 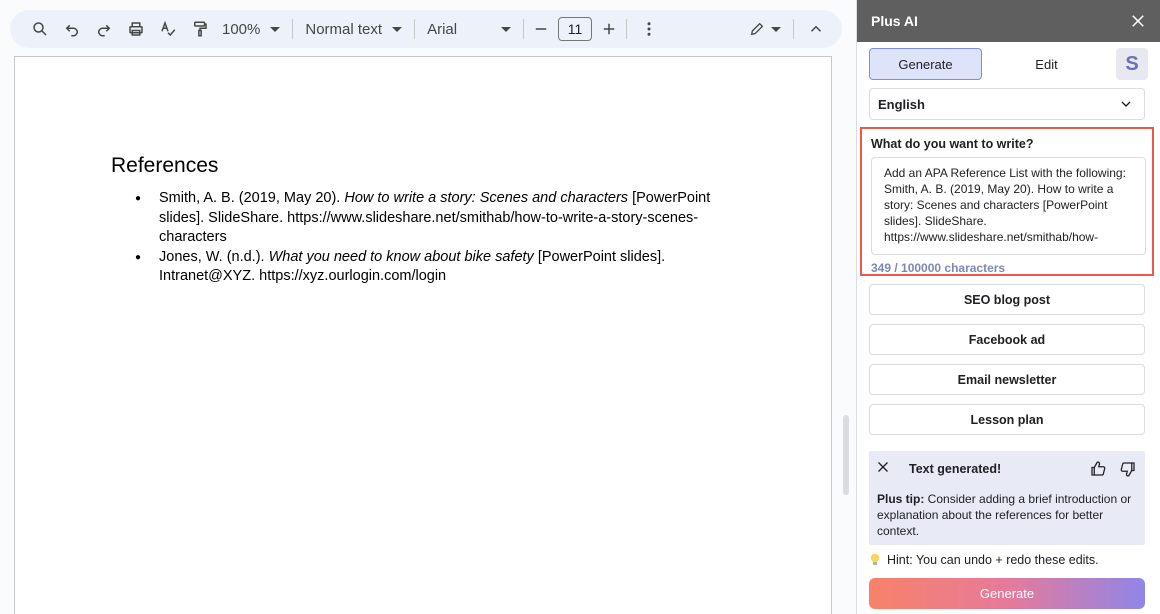 I want to click on reference-author: Jones, W. (n.d.)., so click(x=214, y=256).